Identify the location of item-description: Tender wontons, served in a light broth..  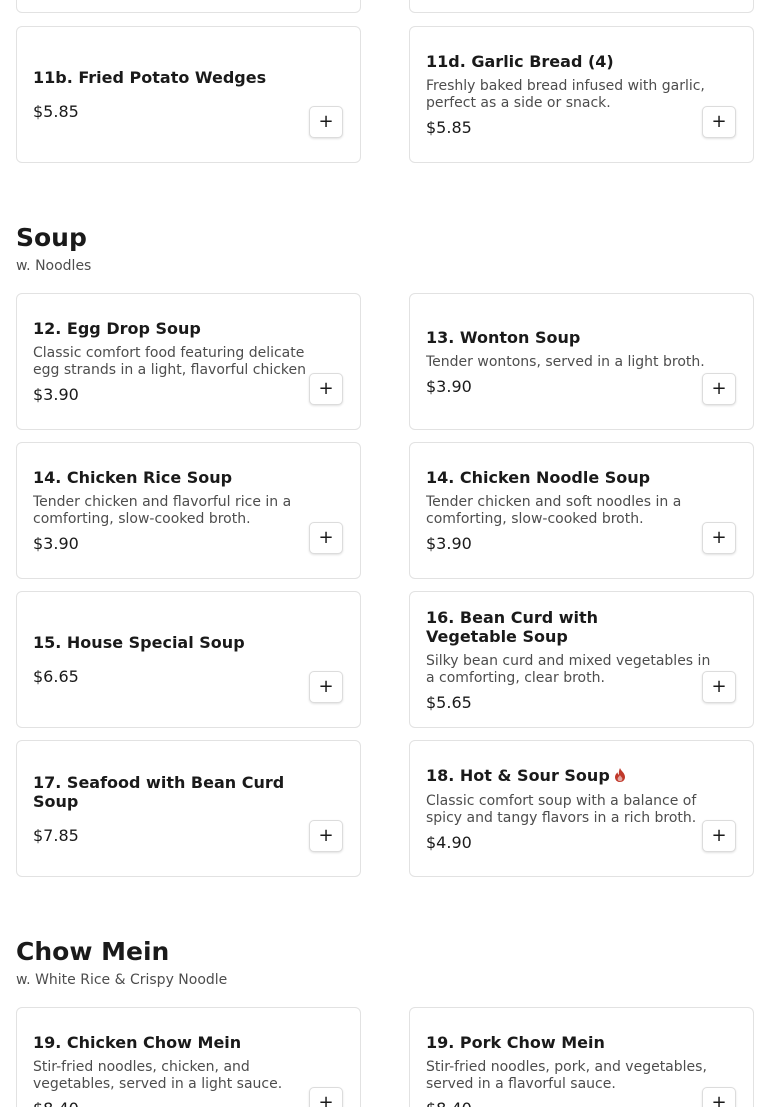
(565, 361).